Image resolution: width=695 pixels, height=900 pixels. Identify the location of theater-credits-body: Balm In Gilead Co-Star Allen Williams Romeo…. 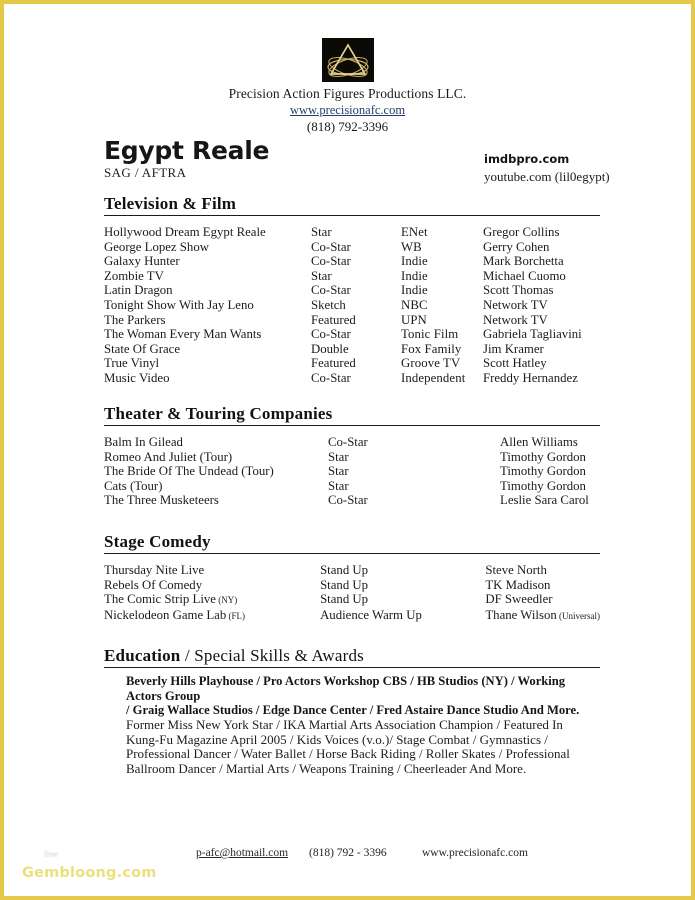
(352, 471).